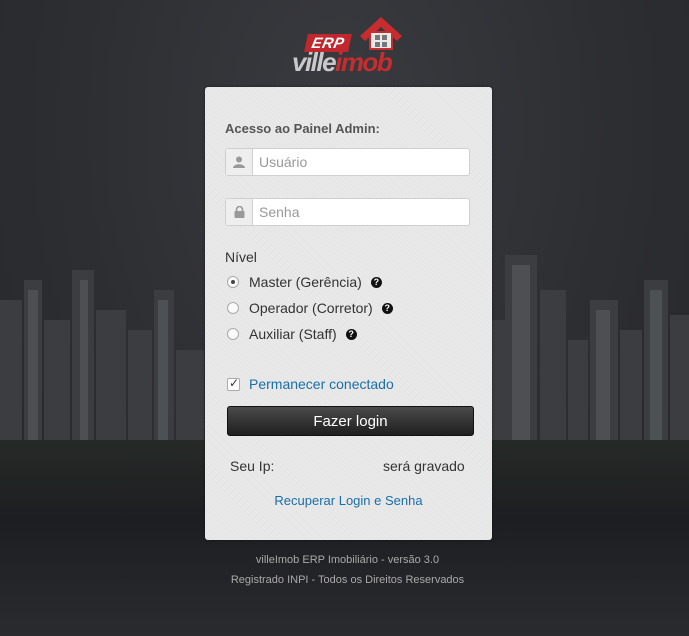 This screenshot has width=689, height=636. What do you see at coordinates (302, 128) in the screenshot?
I see `panel-title: Acesso ao Painel Admin:` at bounding box center [302, 128].